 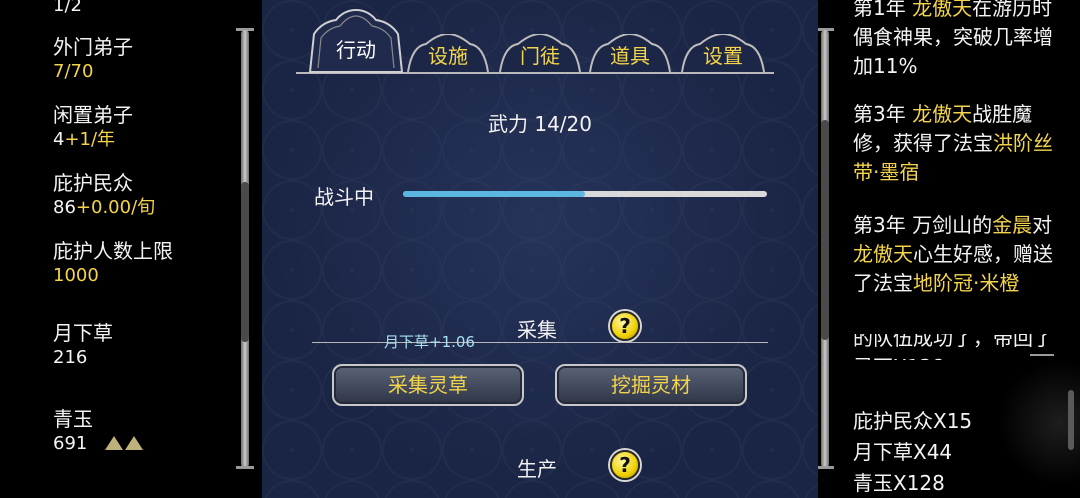 What do you see at coordinates (494, 194) in the screenshot?
I see `combat-progress-fill` at bounding box center [494, 194].